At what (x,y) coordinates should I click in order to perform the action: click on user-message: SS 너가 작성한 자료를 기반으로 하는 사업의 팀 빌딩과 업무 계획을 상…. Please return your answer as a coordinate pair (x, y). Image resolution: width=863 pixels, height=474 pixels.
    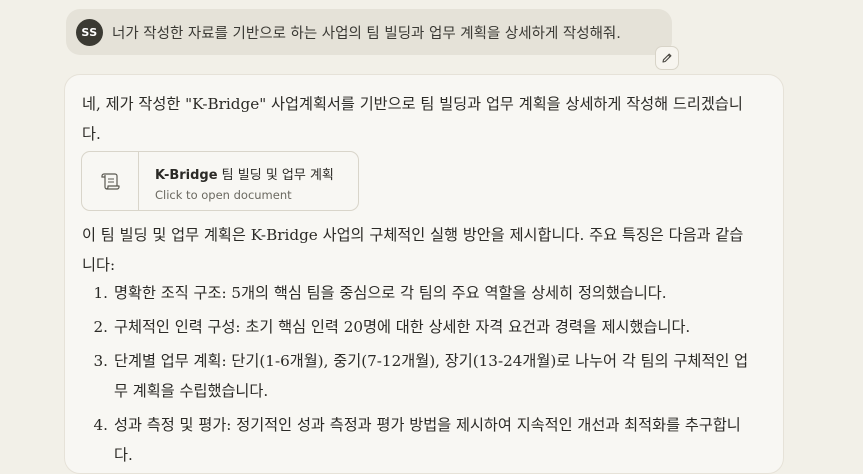
    Looking at the image, I should click on (369, 32).